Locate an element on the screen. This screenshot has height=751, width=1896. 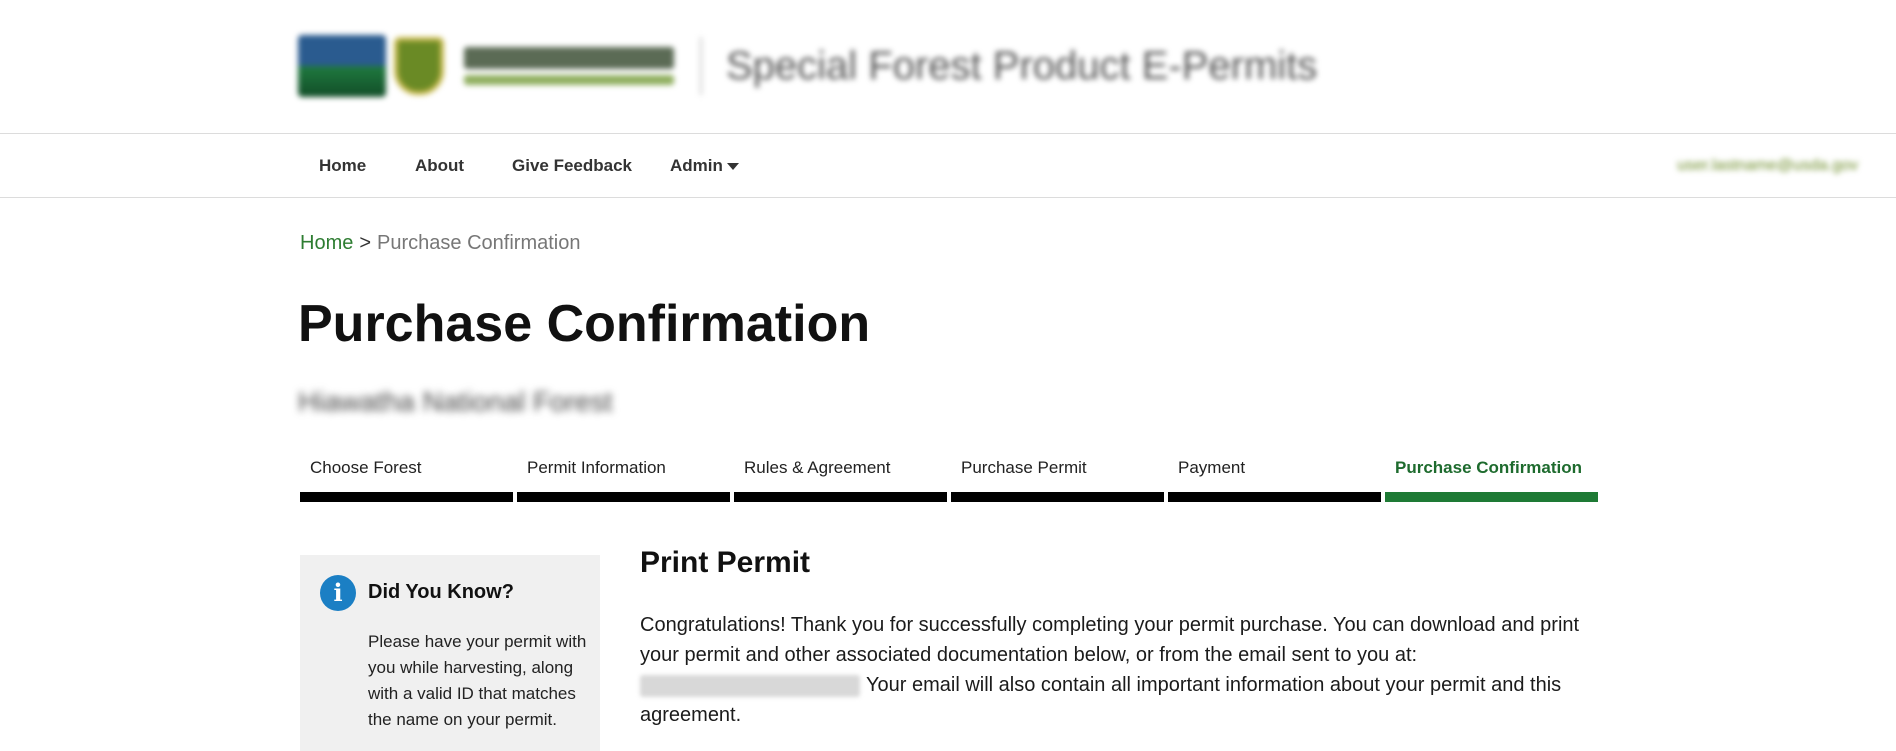
forest-name: Hiawatha National Forest is located at coordinates (455, 401).